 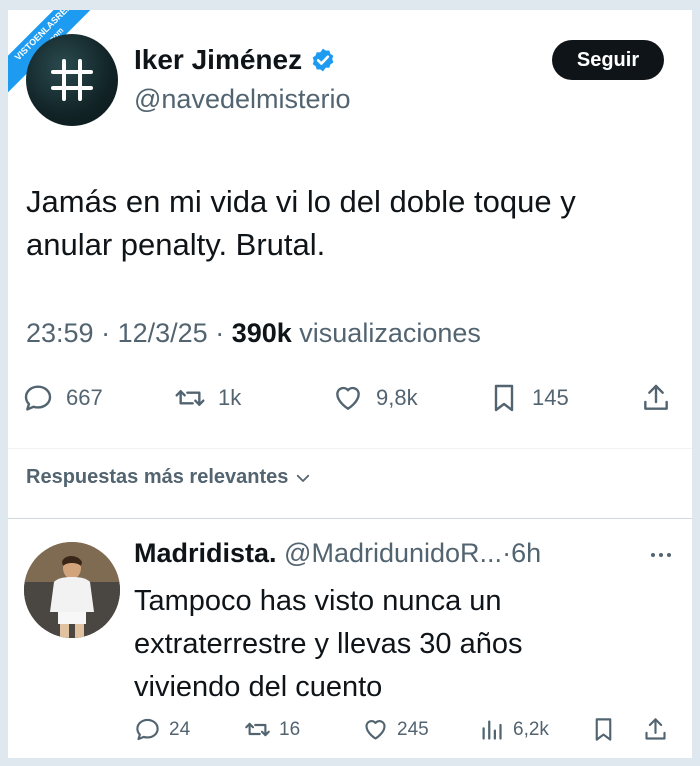 What do you see at coordinates (375, 398) in the screenshot?
I see `like-button: 9,8k` at bounding box center [375, 398].